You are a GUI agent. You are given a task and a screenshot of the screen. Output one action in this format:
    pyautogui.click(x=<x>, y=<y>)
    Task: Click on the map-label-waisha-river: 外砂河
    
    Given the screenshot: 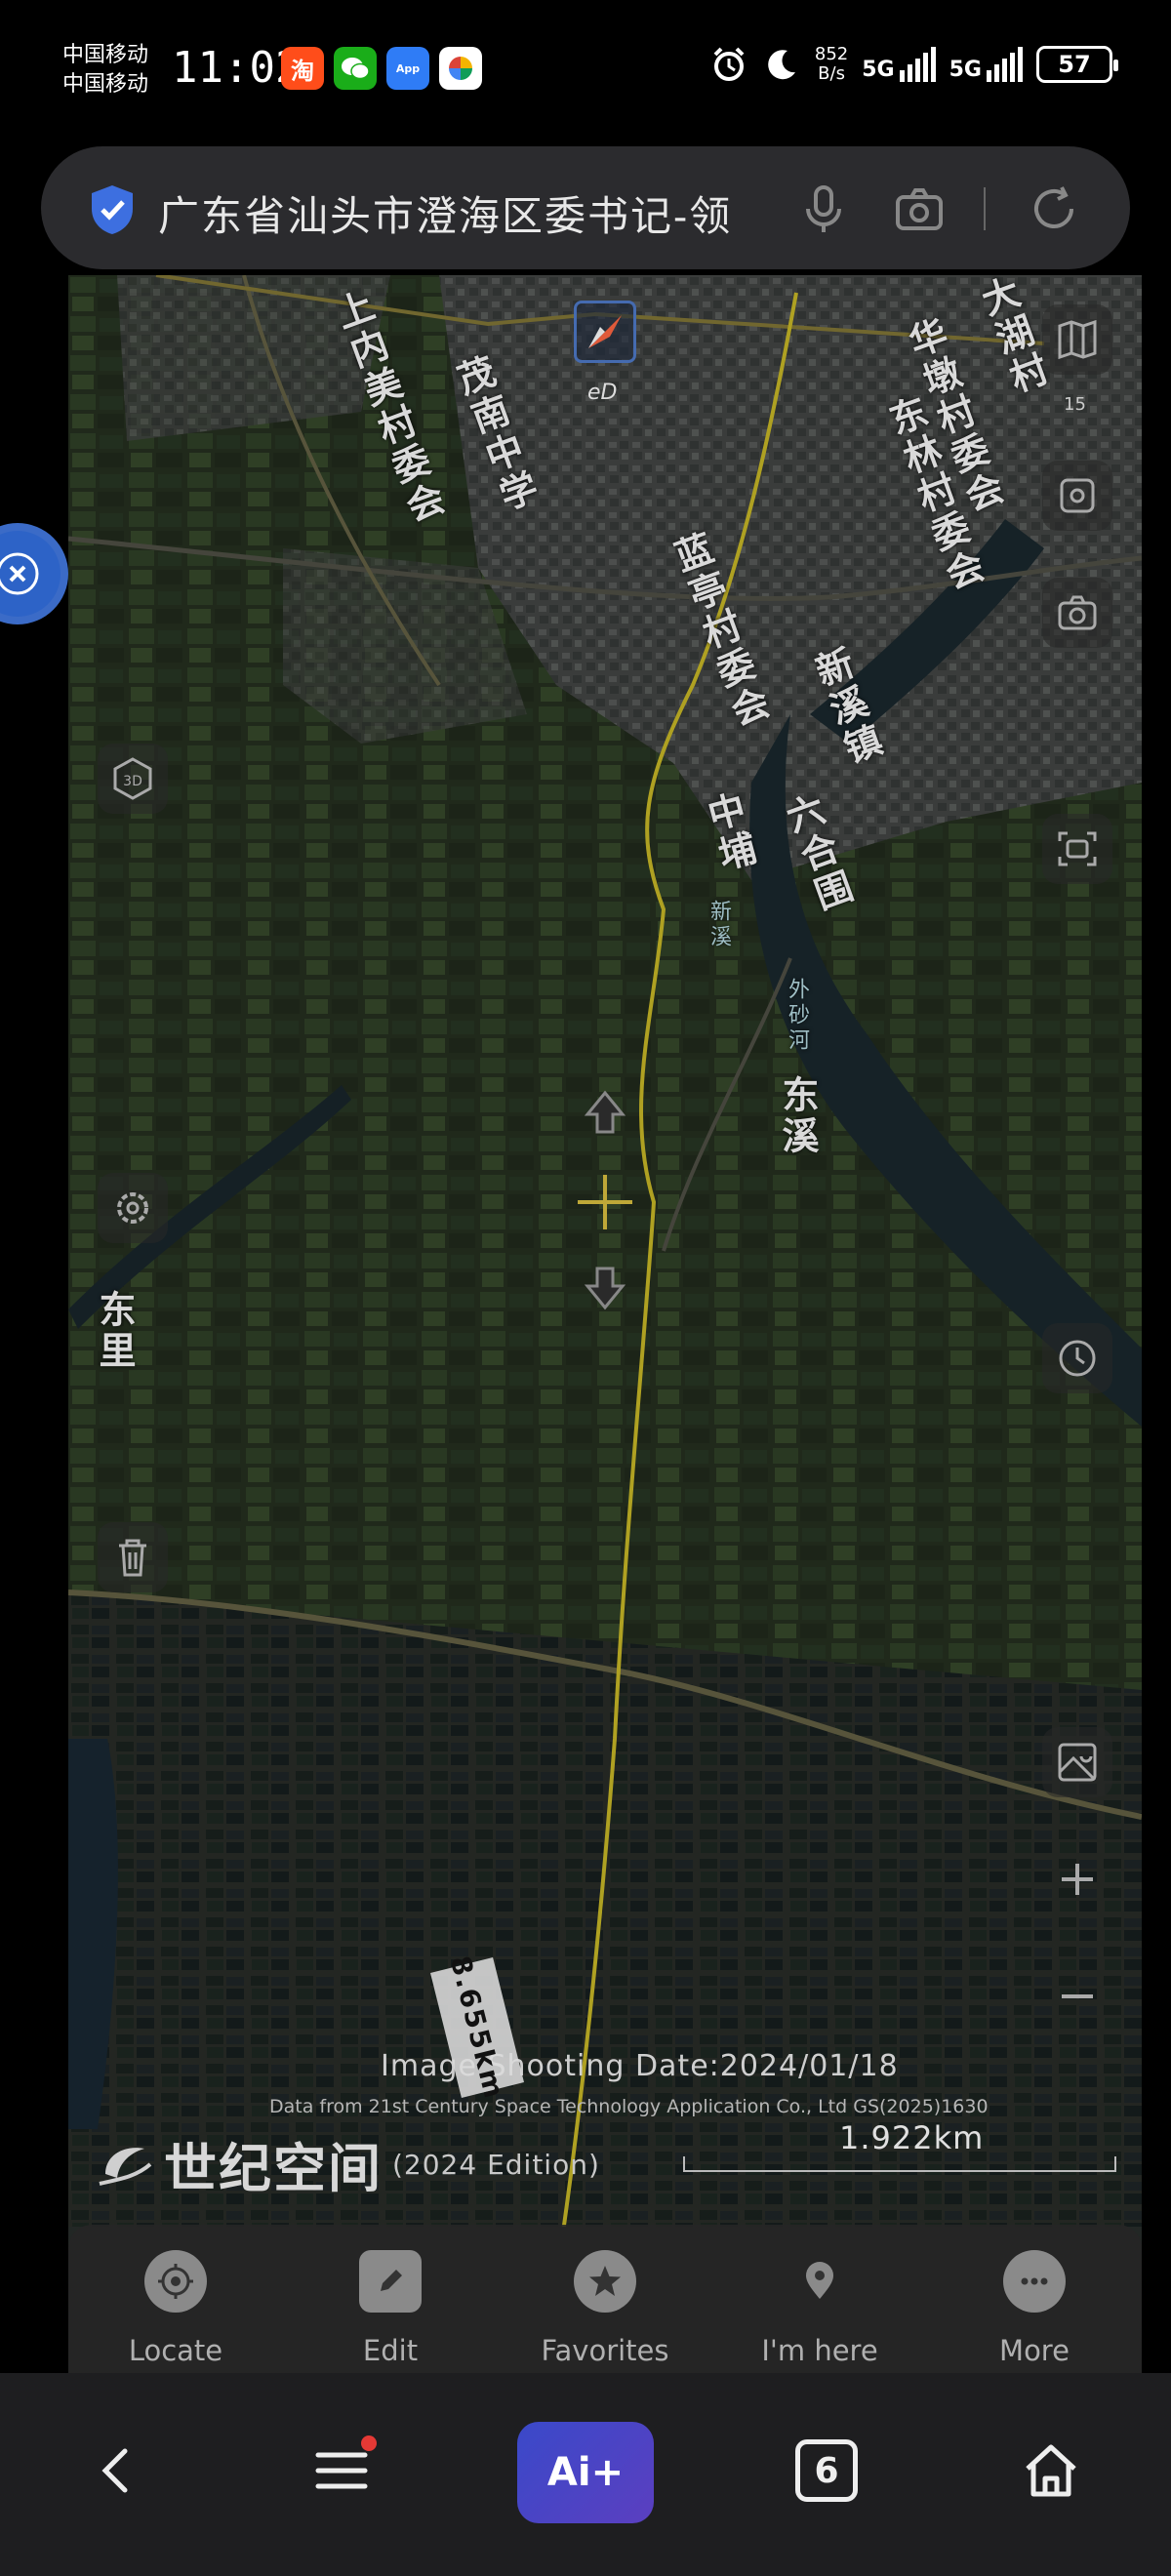 What is the action you would take?
    pyautogui.click(x=797, y=1016)
    